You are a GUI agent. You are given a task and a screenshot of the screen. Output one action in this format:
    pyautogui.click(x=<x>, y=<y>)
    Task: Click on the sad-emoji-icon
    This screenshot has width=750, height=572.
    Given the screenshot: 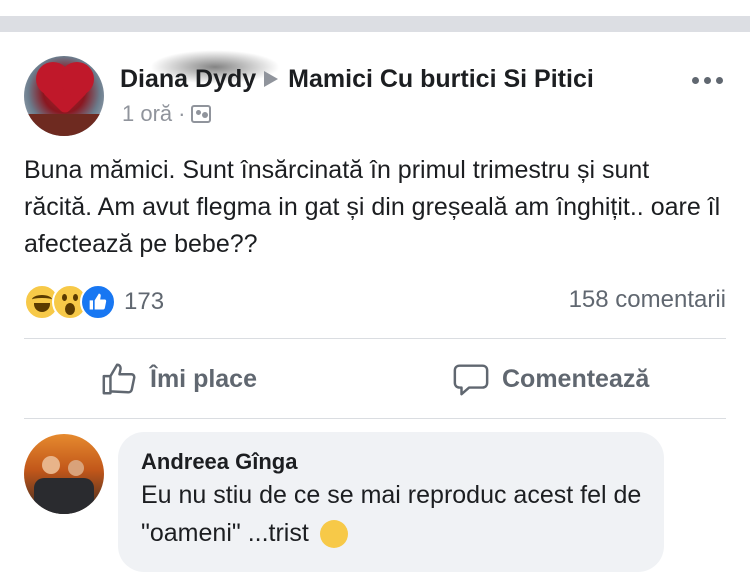 What is the action you would take?
    pyautogui.click(x=333, y=534)
    